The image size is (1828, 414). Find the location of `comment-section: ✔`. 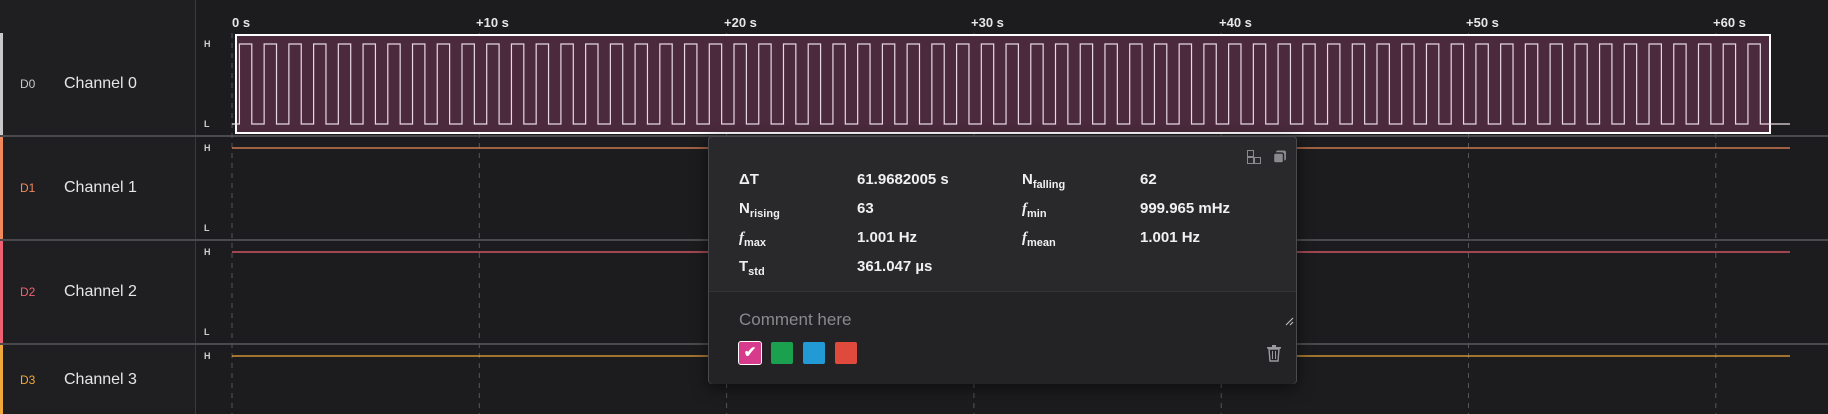

comment-section: ✔ is located at coordinates (1002, 337).